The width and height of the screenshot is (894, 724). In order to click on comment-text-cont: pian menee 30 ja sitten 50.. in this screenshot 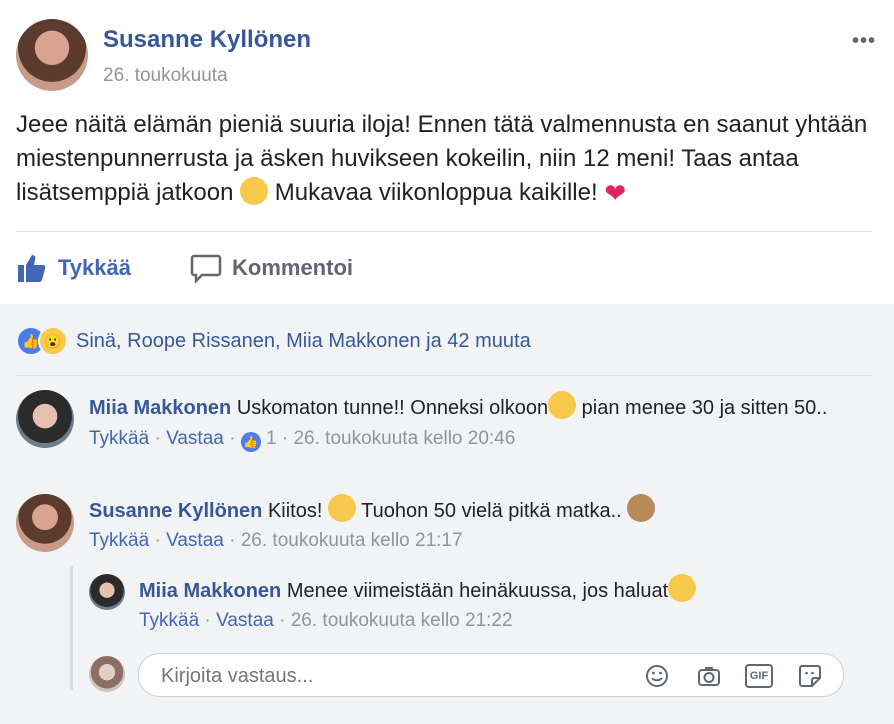, I will do `click(702, 408)`.